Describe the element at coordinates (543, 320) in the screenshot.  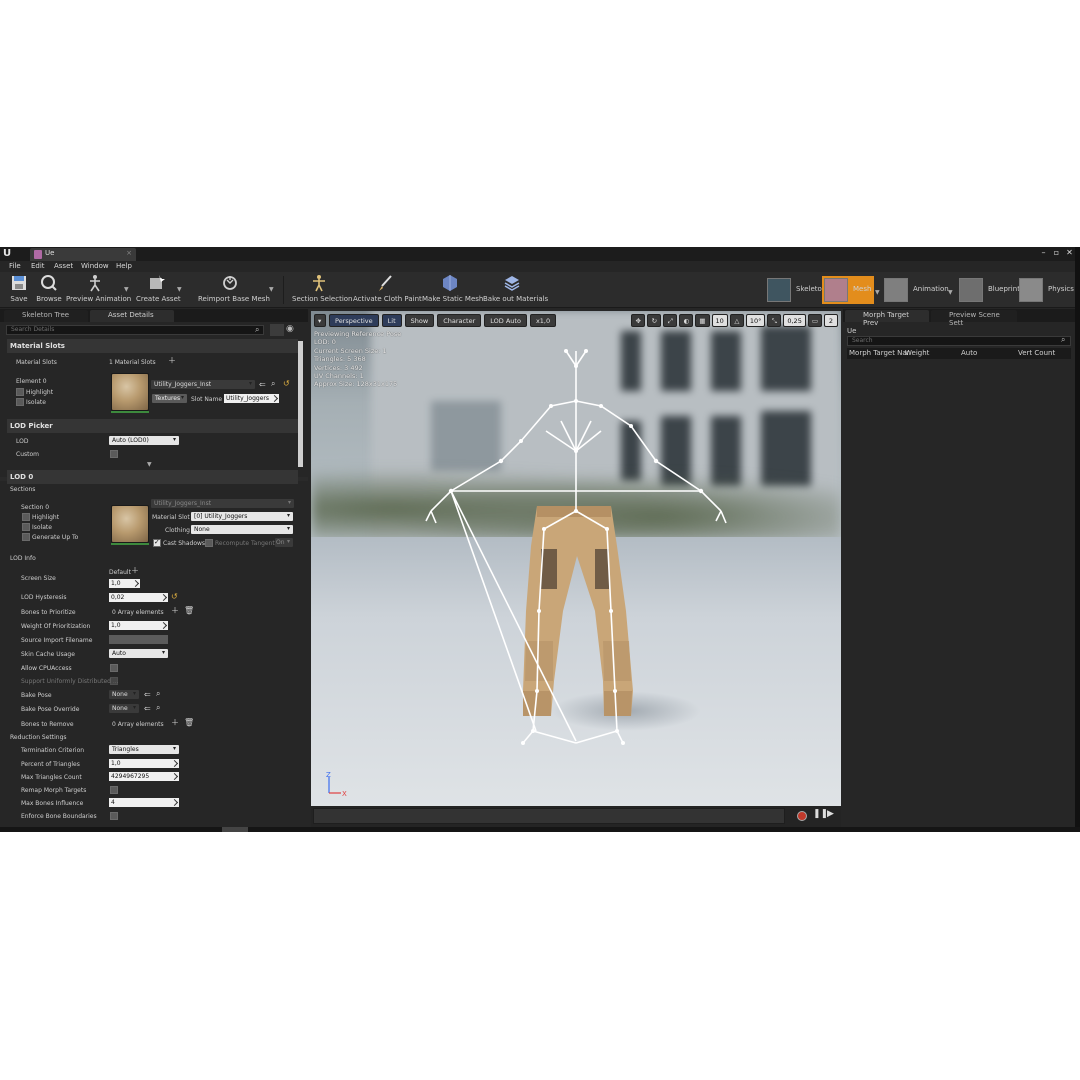
I see `playback-speed-button: x1,0` at that location.